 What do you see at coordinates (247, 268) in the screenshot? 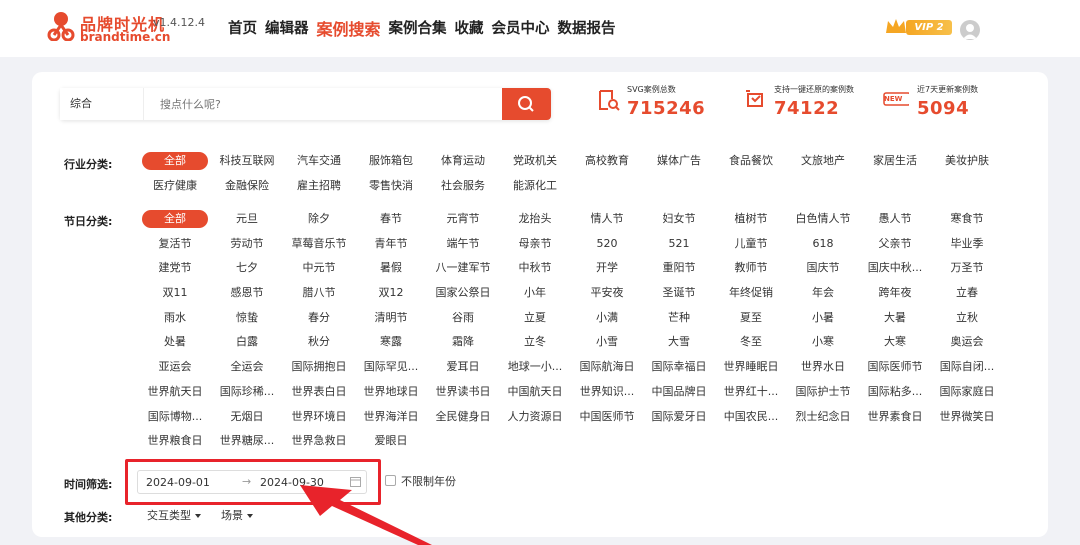
I see `festival-tag: 七夕` at bounding box center [247, 268].